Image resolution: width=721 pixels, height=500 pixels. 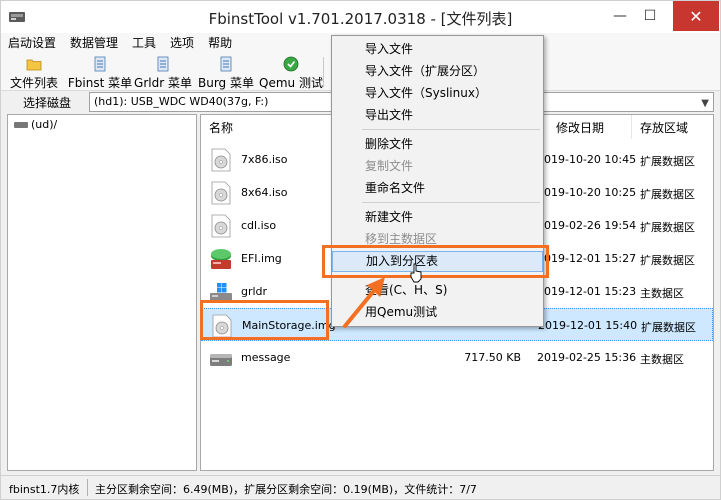 I want to click on grldr-menu-label: Grldr 菜单, so click(x=163, y=83).